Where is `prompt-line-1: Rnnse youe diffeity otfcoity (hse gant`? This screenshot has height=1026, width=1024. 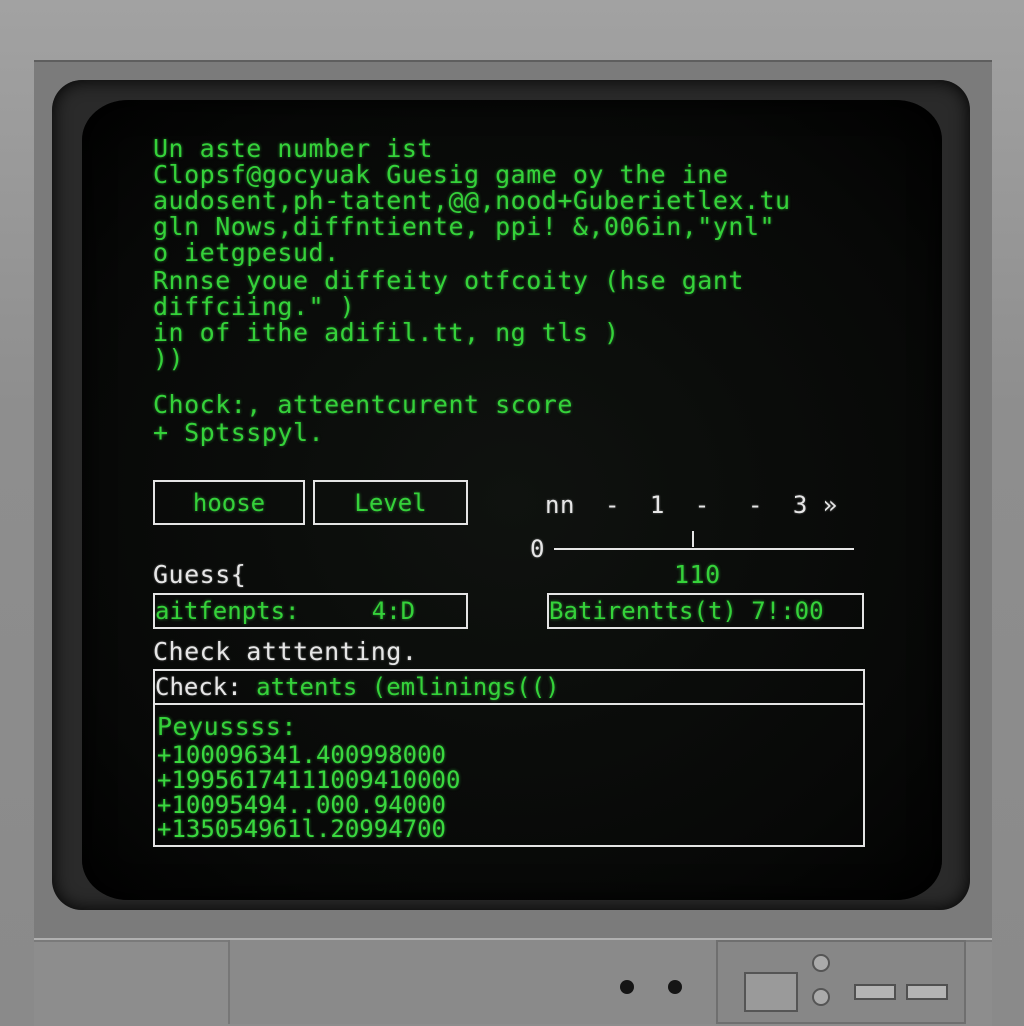
prompt-line-1: Rnnse youe diffeity otfcoity (hse gant is located at coordinates (448, 280).